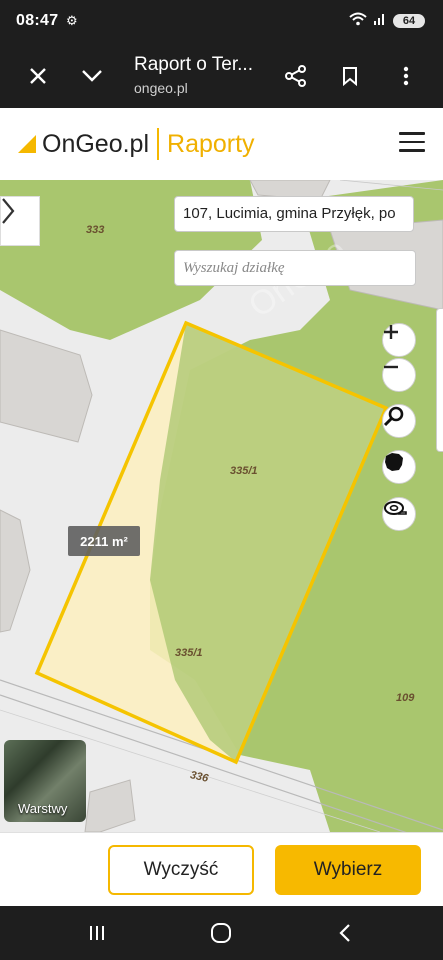 This screenshot has height=960, width=443. Describe the element at coordinates (96, 143) in the screenshot. I see `brand-name: OnGeo.pl` at that location.